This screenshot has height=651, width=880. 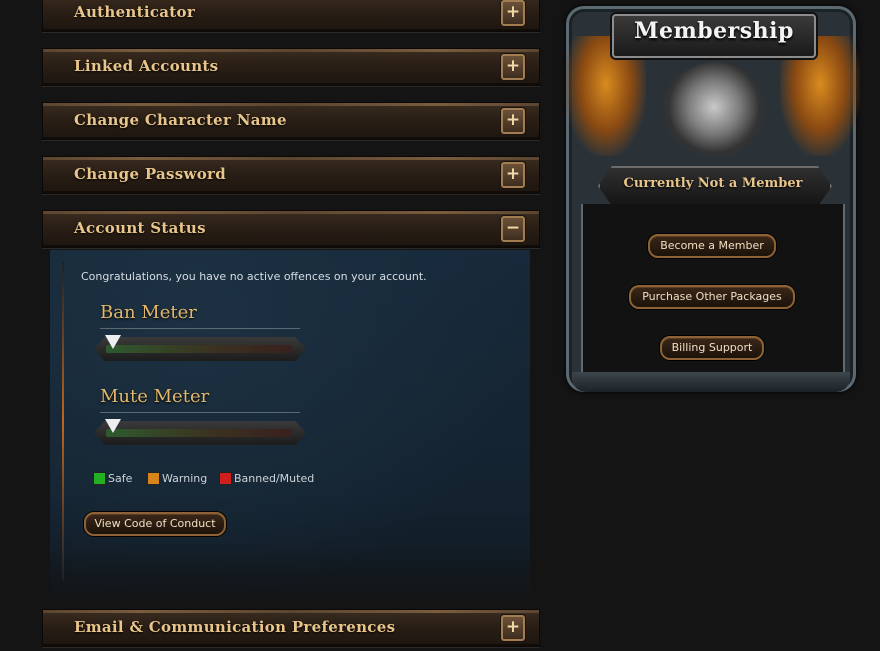 What do you see at coordinates (140, 228) in the screenshot?
I see `accordion-title: Account Status` at bounding box center [140, 228].